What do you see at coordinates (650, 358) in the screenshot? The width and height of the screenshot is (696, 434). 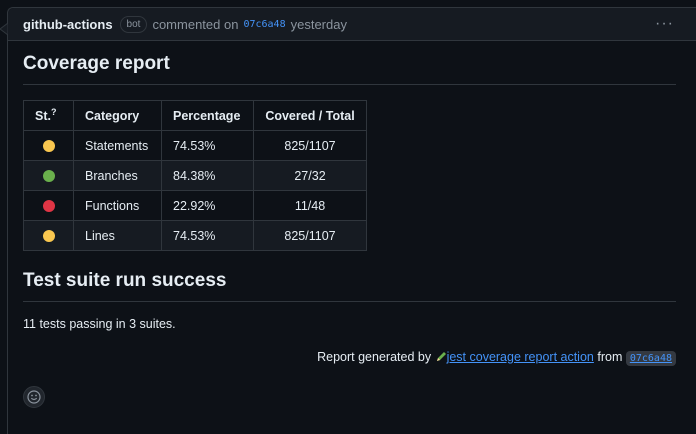 I see `report-commit-link: 07c6a48` at bounding box center [650, 358].